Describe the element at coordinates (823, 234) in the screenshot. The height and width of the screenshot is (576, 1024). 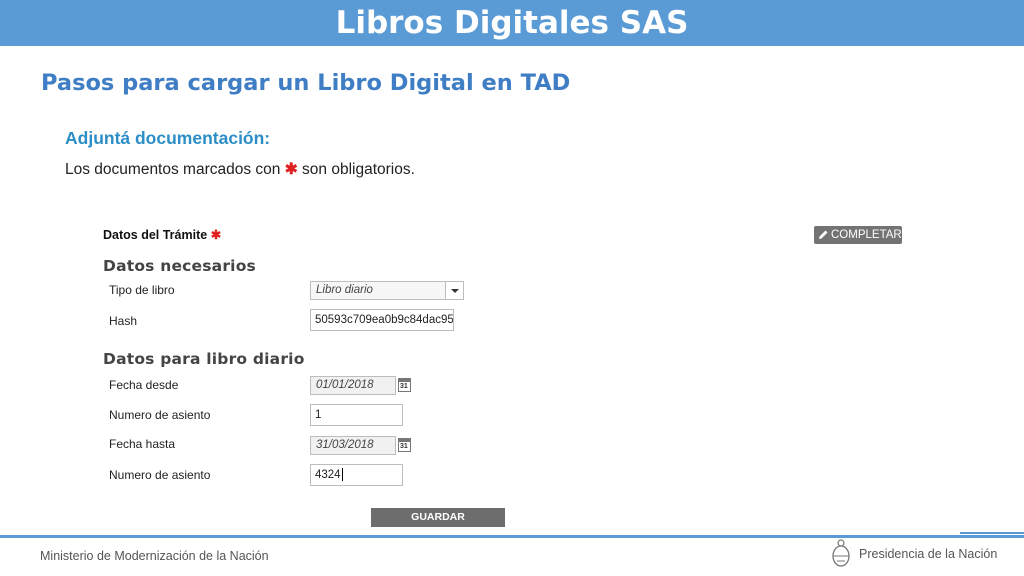
I see `pencil-icon` at that location.